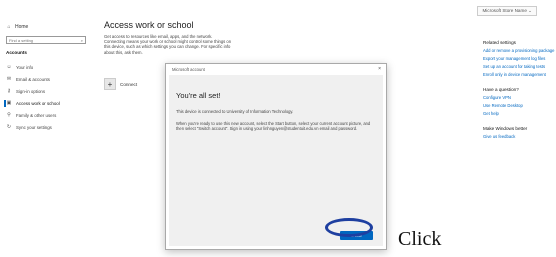  I want to click on home-icon: ⌂, so click(9, 27).